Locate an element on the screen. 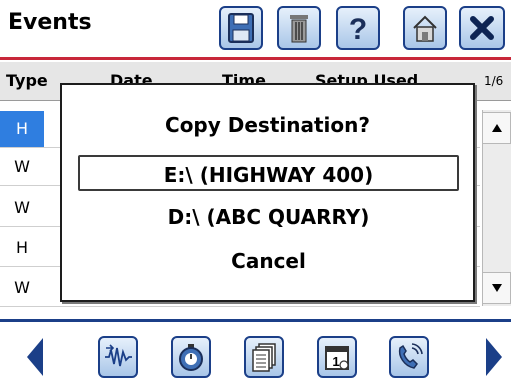  save-icon is located at coordinates (241, 28).